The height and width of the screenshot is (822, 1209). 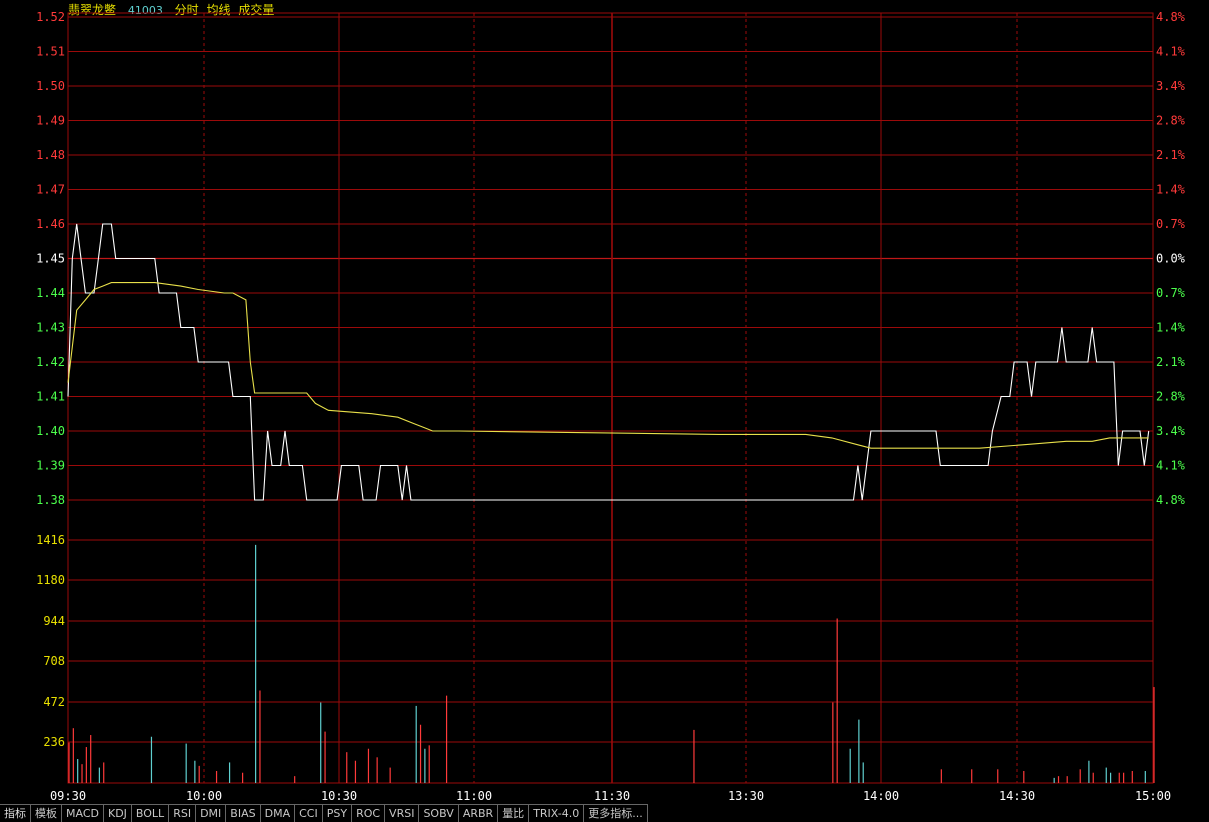 What do you see at coordinates (50, 121) in the screenshot?
I see `price-tick-label: 1.49` at bounding box center [50, 121].